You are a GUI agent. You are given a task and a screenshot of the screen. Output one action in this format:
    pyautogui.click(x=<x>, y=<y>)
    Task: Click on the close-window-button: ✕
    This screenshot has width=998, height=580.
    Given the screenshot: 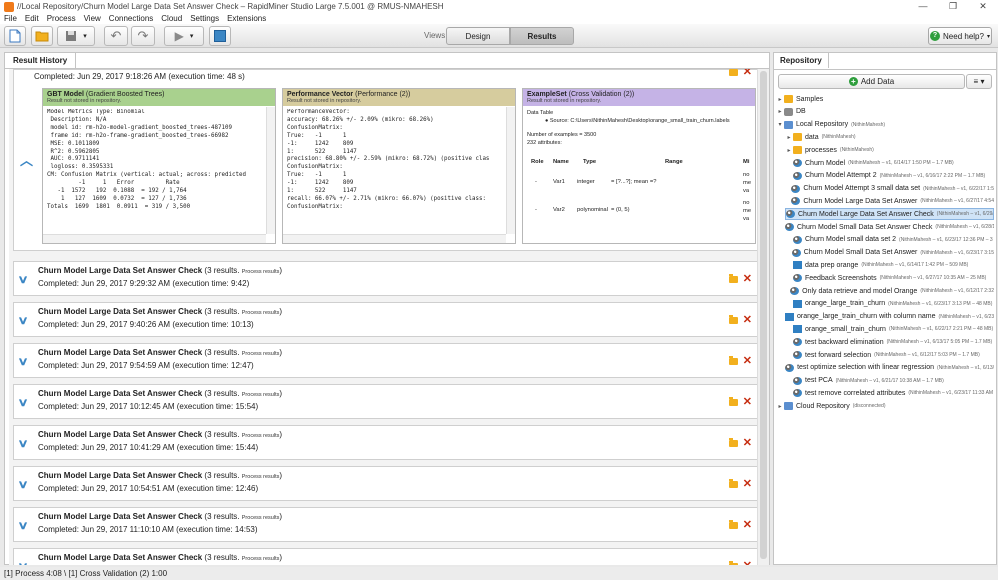 What is the action you would take?
    pyautogui.click(x=983, y=6)
    